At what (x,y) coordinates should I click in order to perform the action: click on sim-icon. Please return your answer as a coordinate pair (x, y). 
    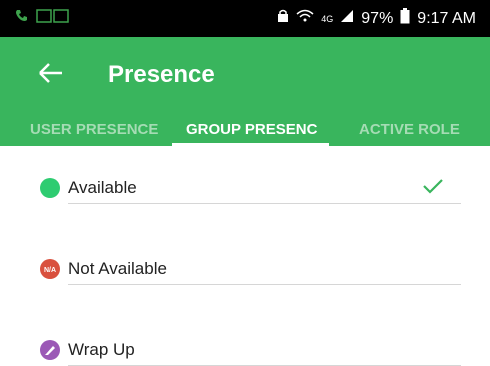
    Looking at the image, I should click on (53, 18).